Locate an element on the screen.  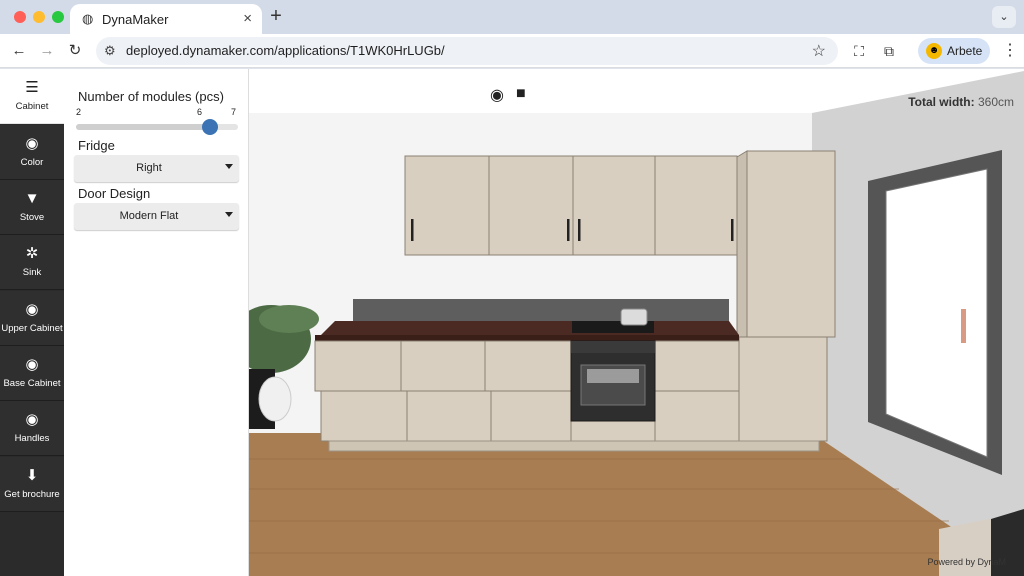
powered-by-label: Powered by DynaM is located at coordinates (966, 562).